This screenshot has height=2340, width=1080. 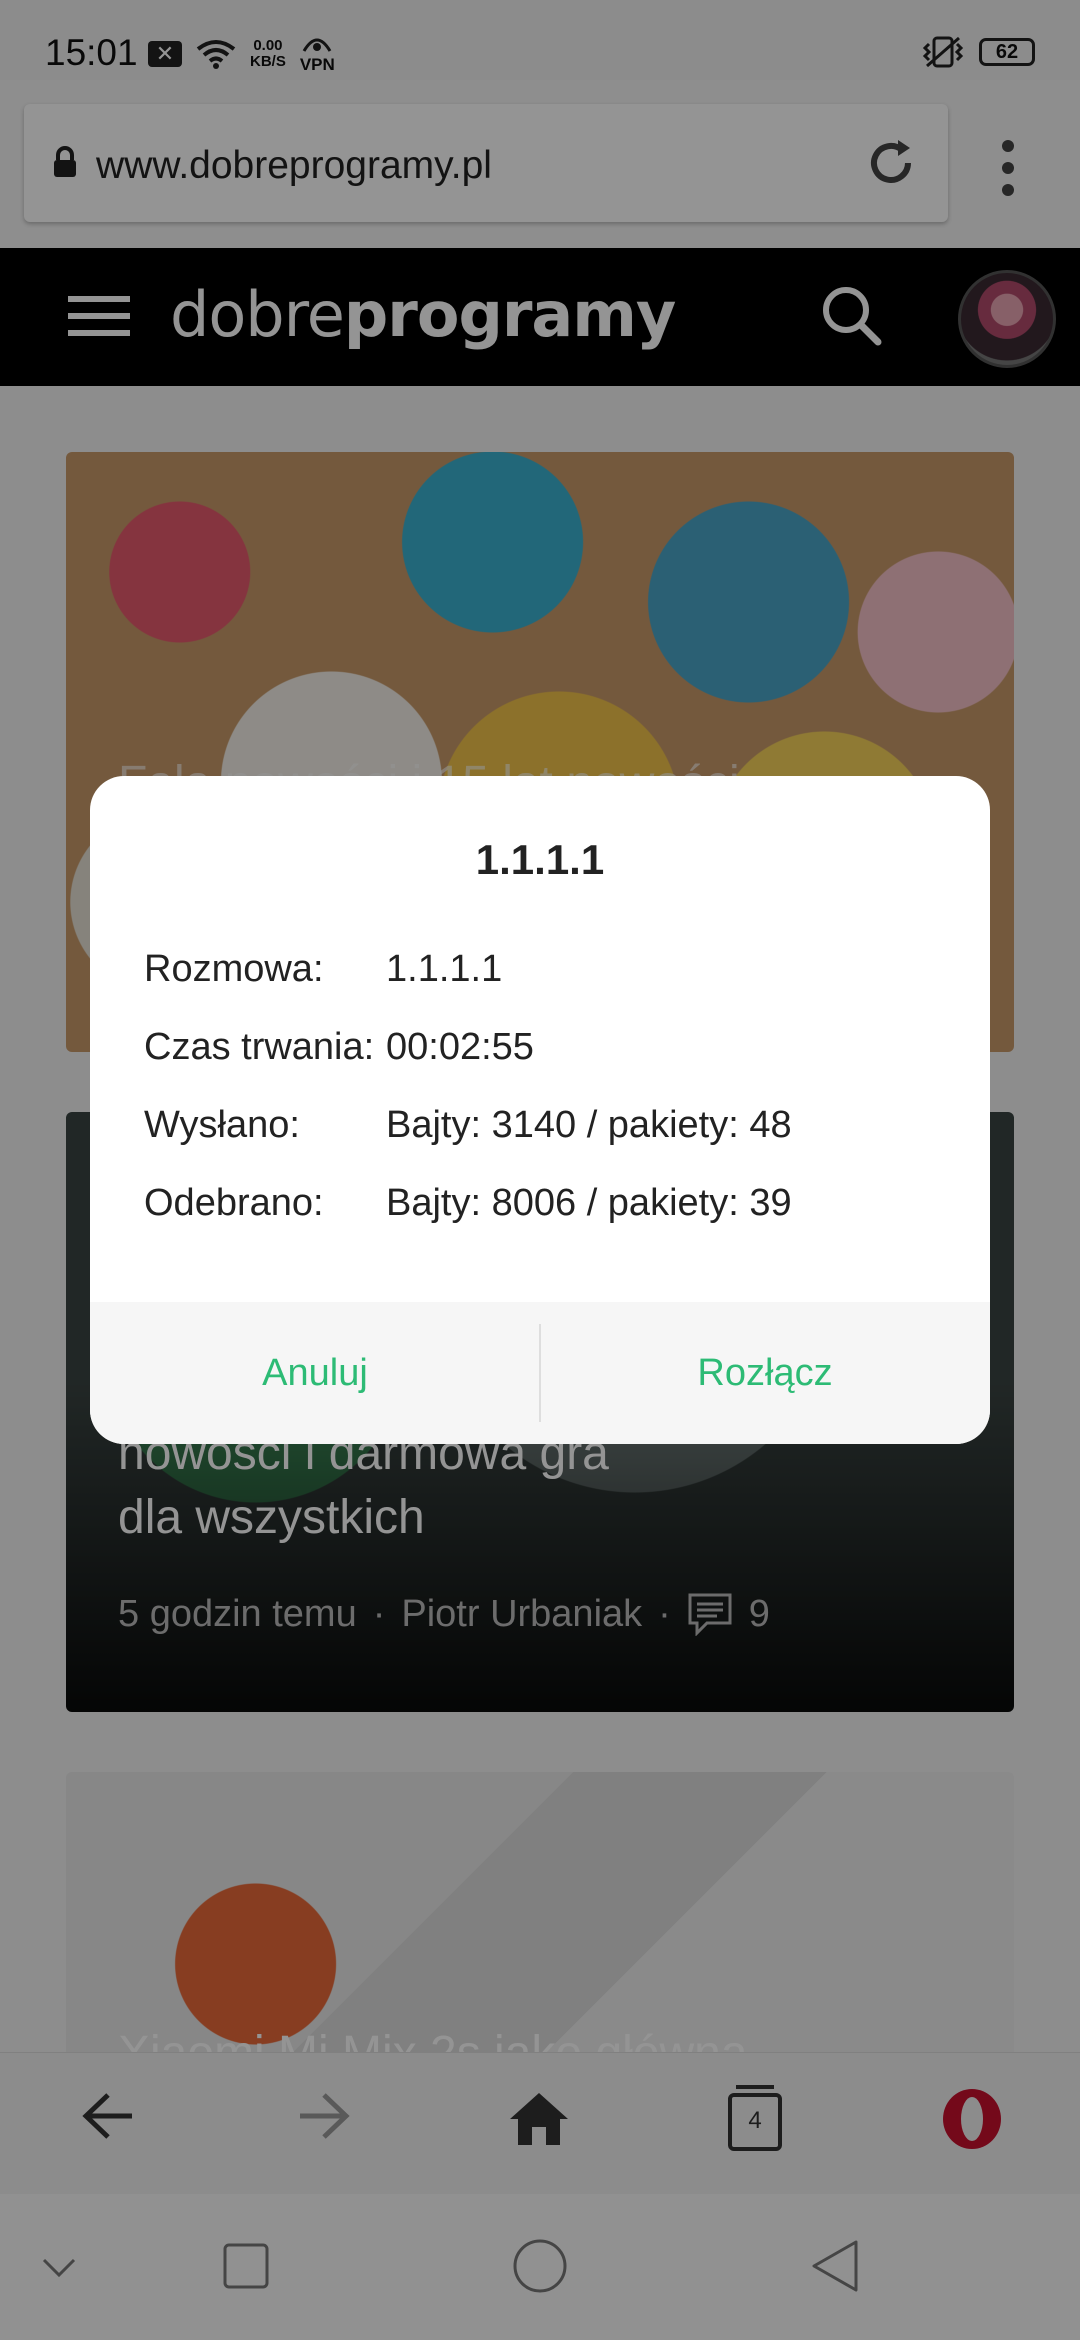 I want to click on row-label: Odebrano:, so click(x=234, y=1203).